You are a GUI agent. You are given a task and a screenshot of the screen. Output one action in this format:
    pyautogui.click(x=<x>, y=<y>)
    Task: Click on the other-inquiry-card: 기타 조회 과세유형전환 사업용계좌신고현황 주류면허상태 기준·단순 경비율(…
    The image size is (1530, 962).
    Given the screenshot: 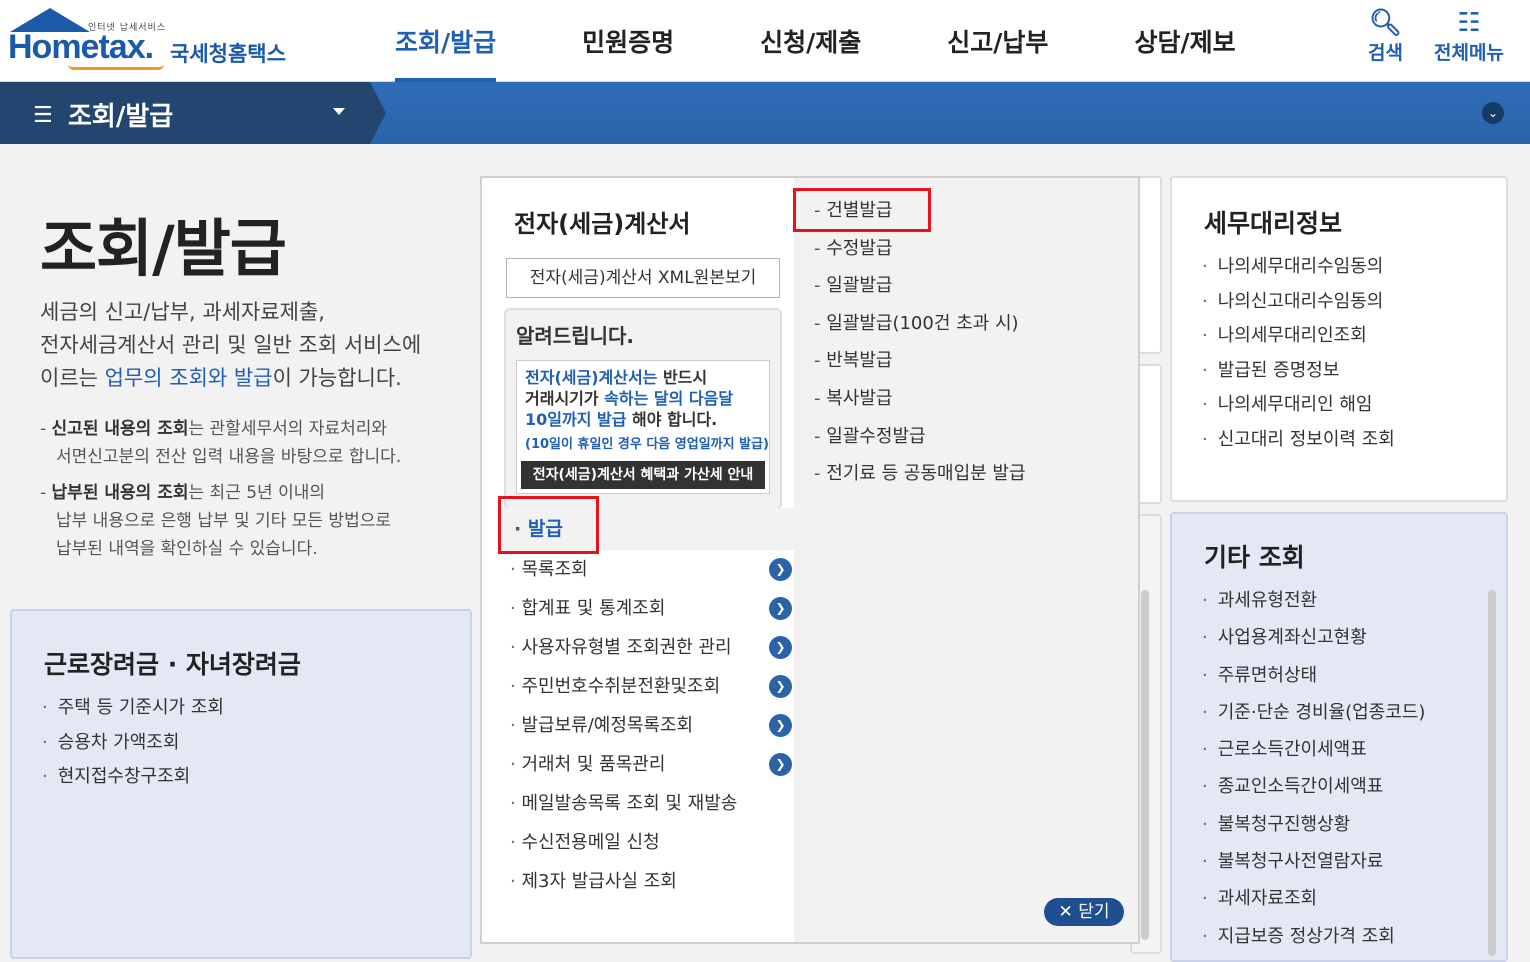 What is the action you would take?
    pyautogui.click(x=1339, y=737)
    